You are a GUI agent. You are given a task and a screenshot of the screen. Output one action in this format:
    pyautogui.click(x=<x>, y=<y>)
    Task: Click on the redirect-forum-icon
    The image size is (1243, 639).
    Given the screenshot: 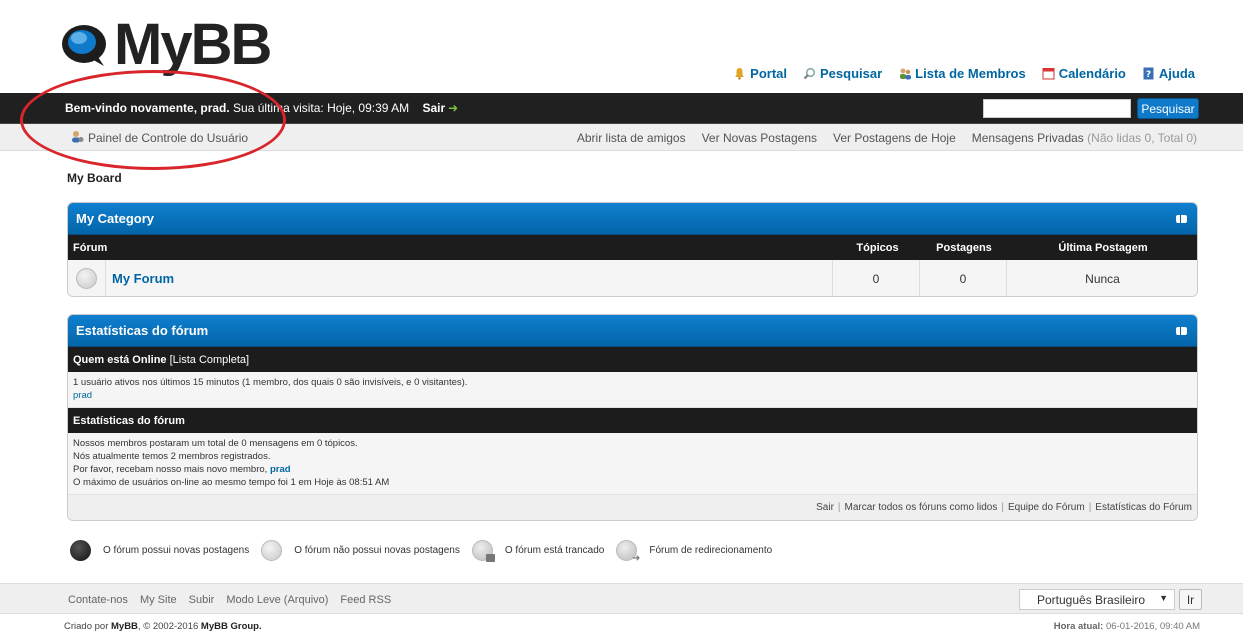 What is the action you would take?
    pyautogui.click(x=628, y=552)
    